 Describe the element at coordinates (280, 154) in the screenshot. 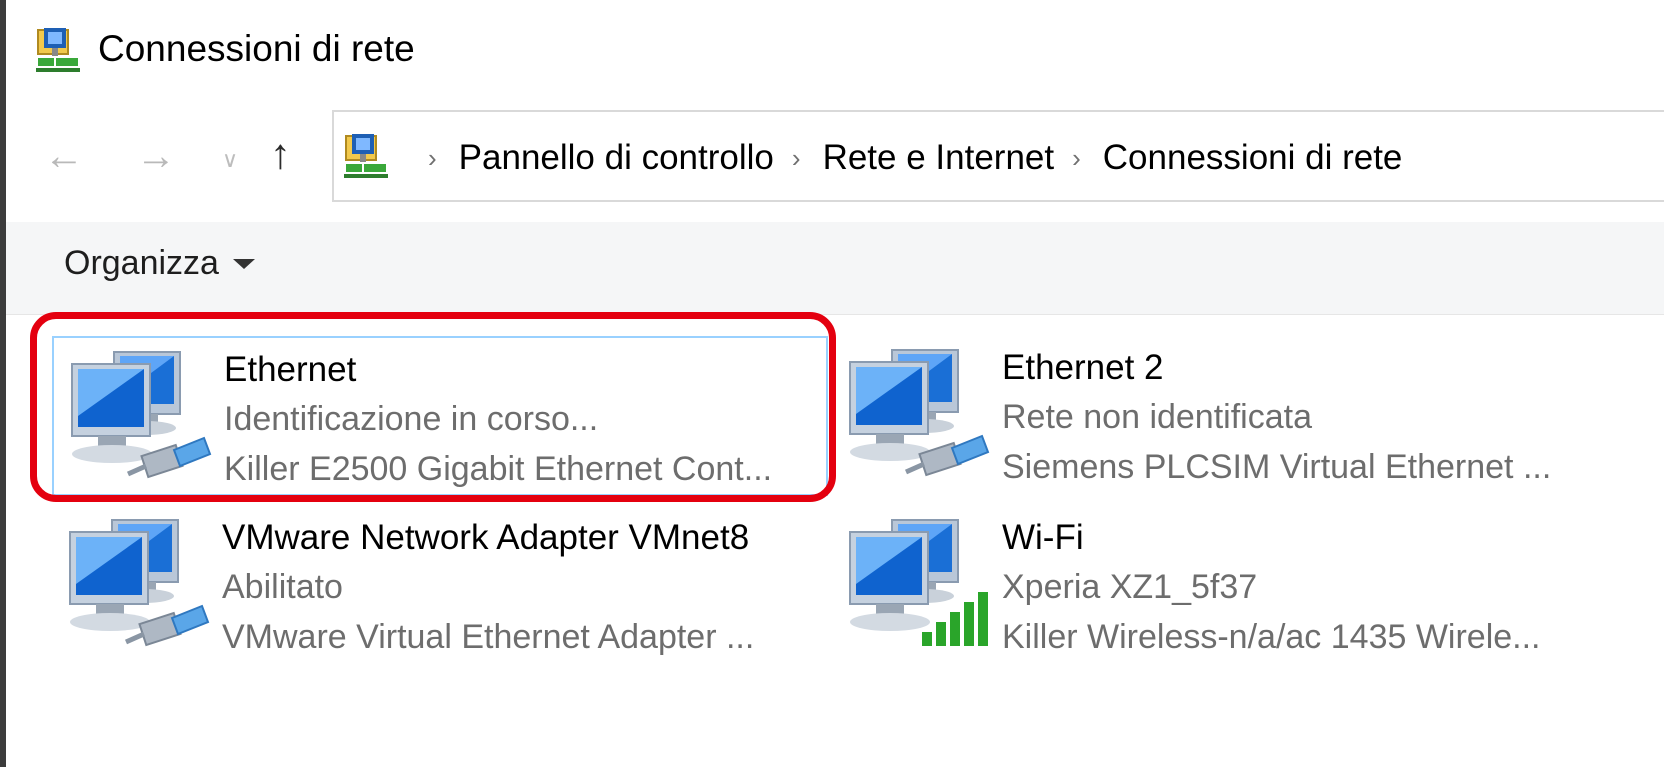

I see `up-arrow-icon: ↑` at that location.